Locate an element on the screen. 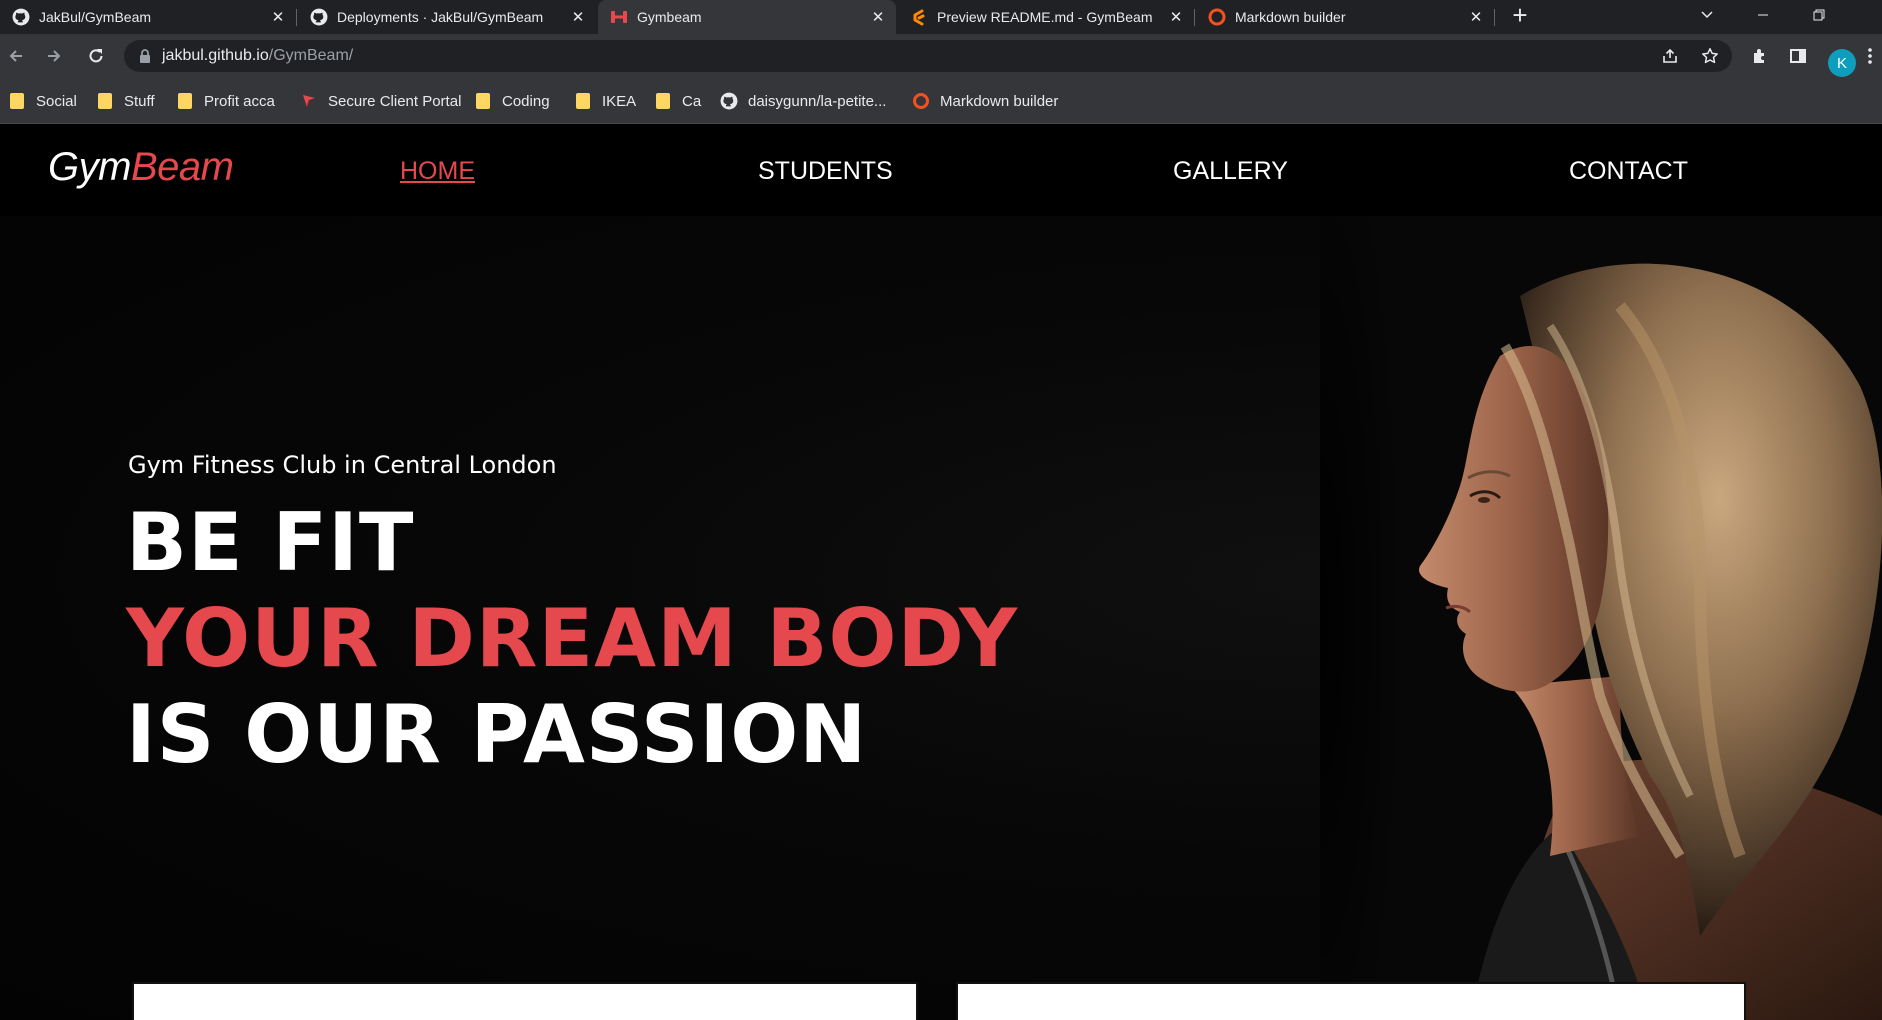 The width and height of the screenshot is (1882, 1020). browser-toolbar: jakbul.github.io/GymBeam/ is located at coordinates (941, 56).